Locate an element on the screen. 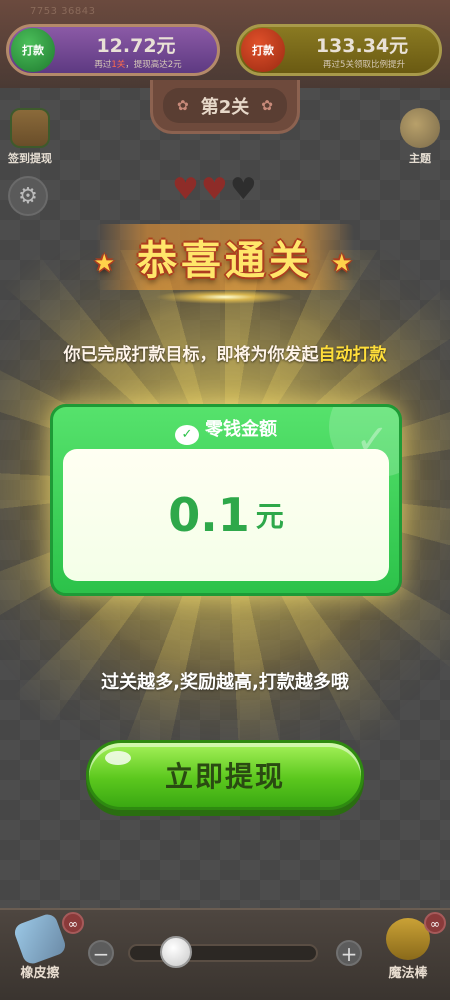 Image resolution: width=450 pixels, height=1000 pixels. button-gloss is located at coordinates (118, 758).